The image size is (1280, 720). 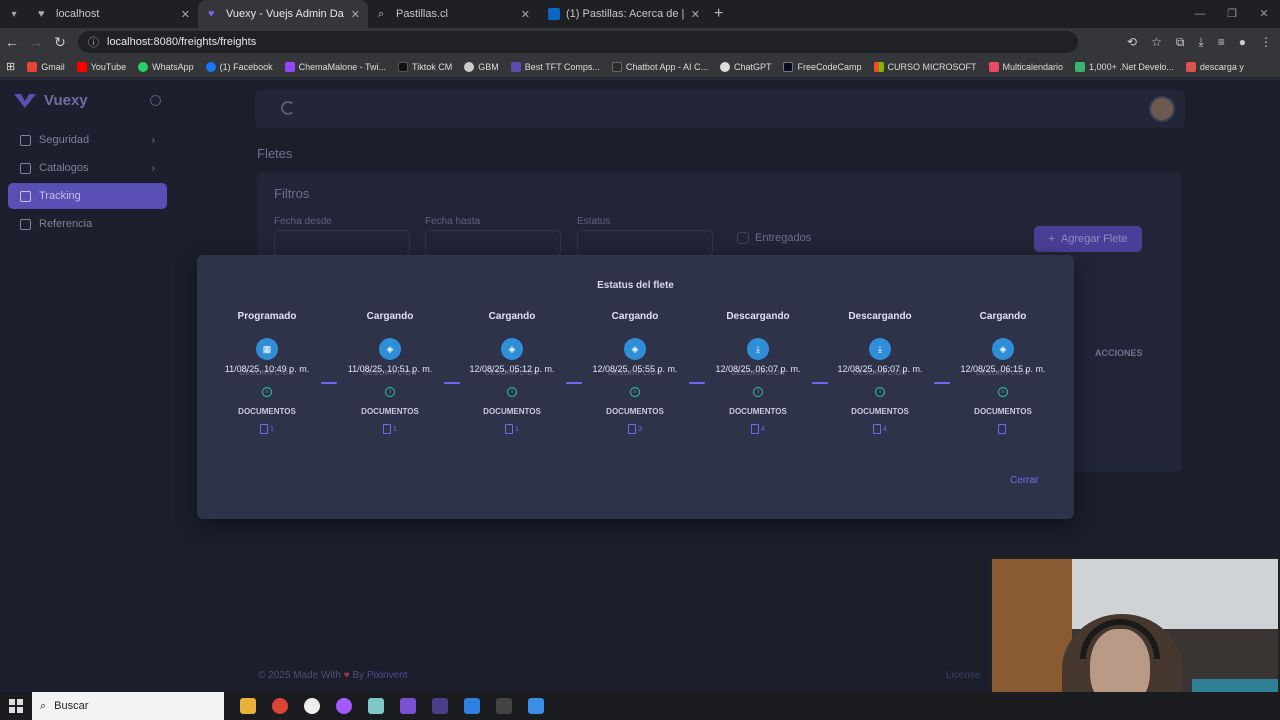 I want to click on chrome-profile-icon, so click(x=344, y=706).